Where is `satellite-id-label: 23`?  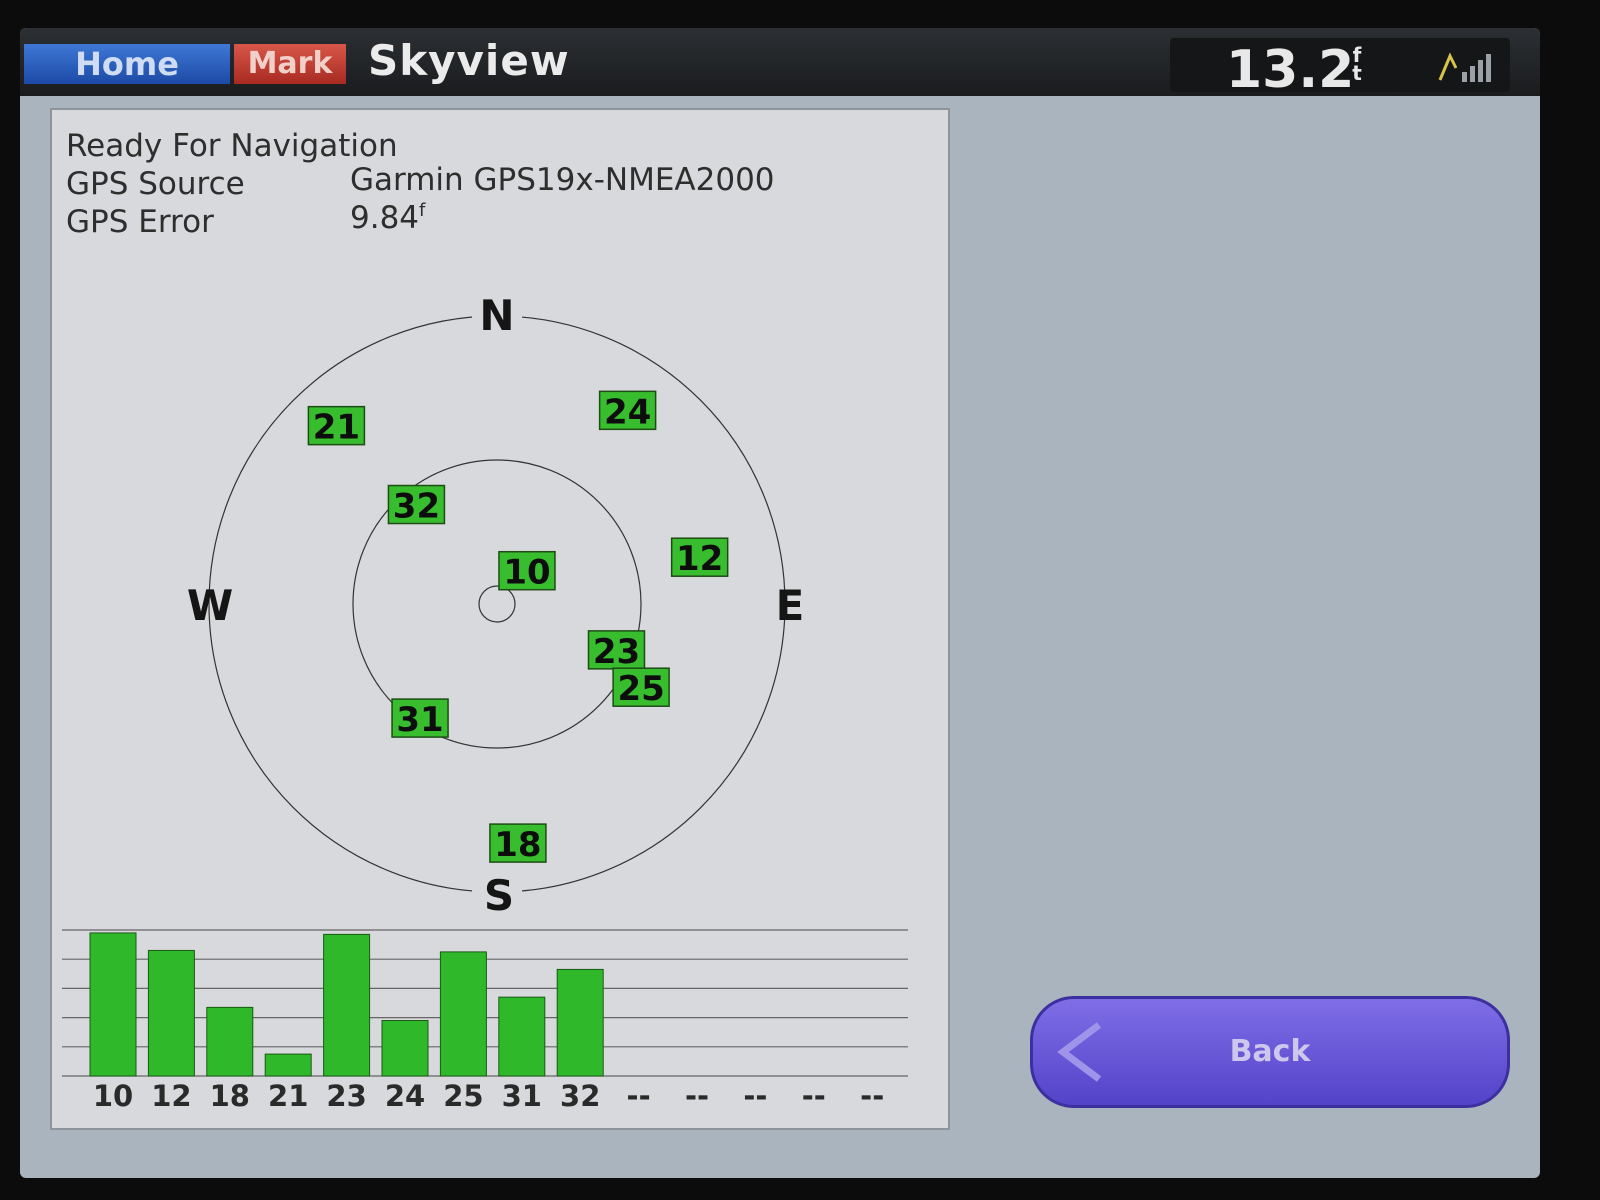
satellite-id-label: 23 is located at coordinates (616, 652).